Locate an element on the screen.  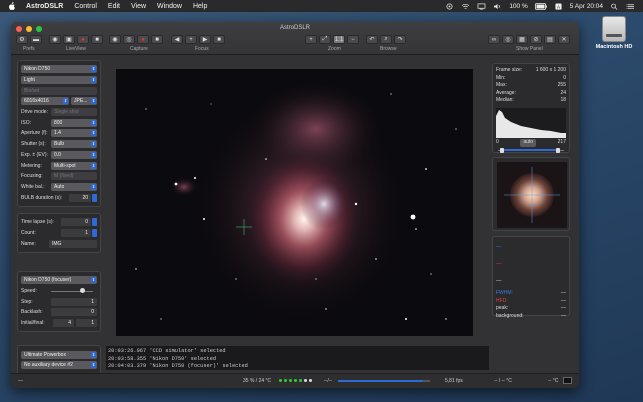
menubar-clock: 5 Apr 20:04 is located at coordinates (586, 6).